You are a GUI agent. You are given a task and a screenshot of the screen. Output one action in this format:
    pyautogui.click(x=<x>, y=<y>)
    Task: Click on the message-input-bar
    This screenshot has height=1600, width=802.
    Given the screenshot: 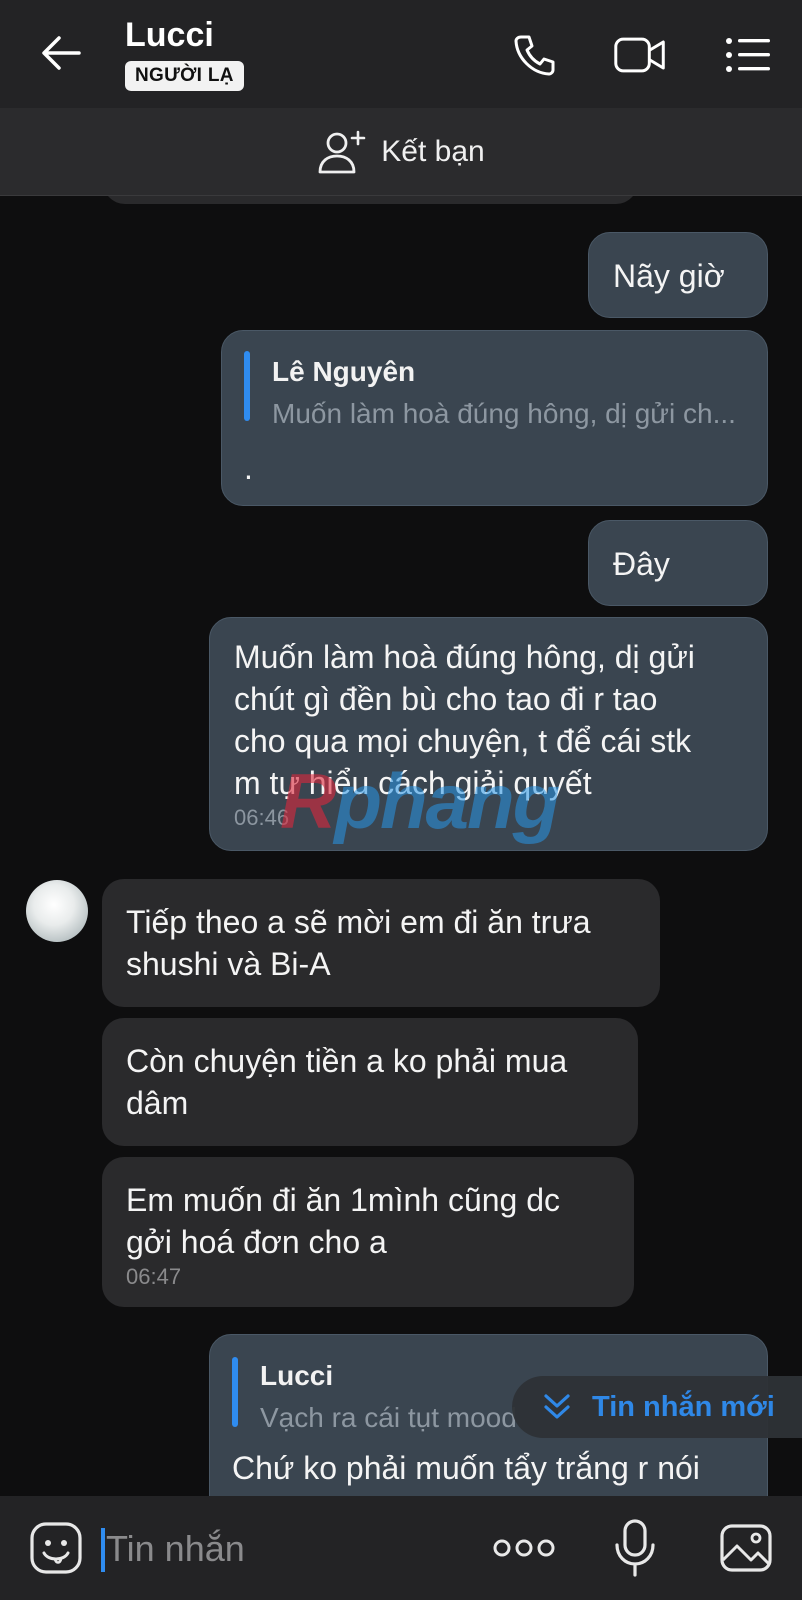 What is the action you would take?
    pyautogui.click(x=401, y=1548)
    